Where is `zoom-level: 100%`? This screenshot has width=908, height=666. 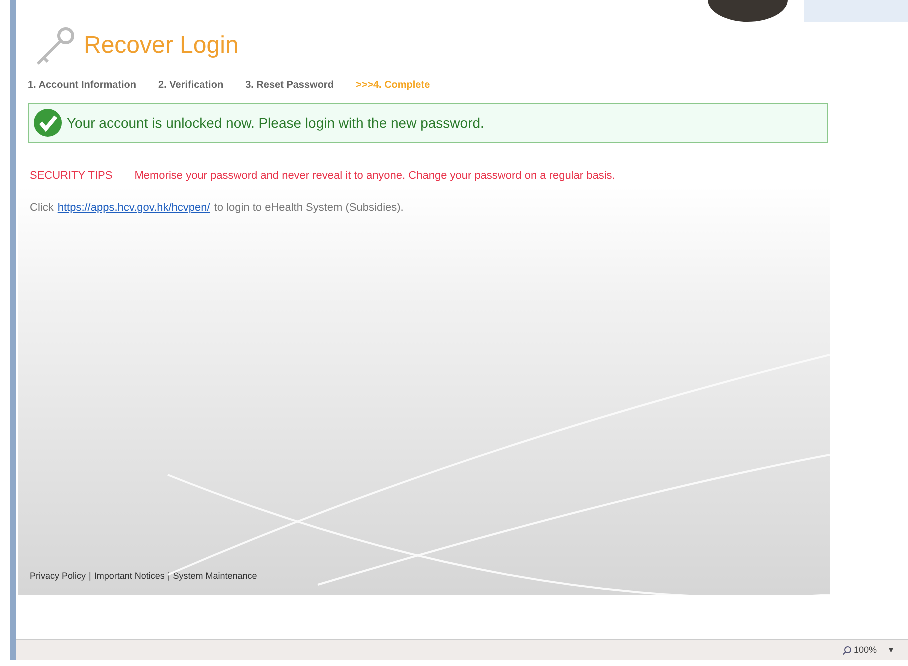 zoom-level: 100% is located at coordinates (865, 650).